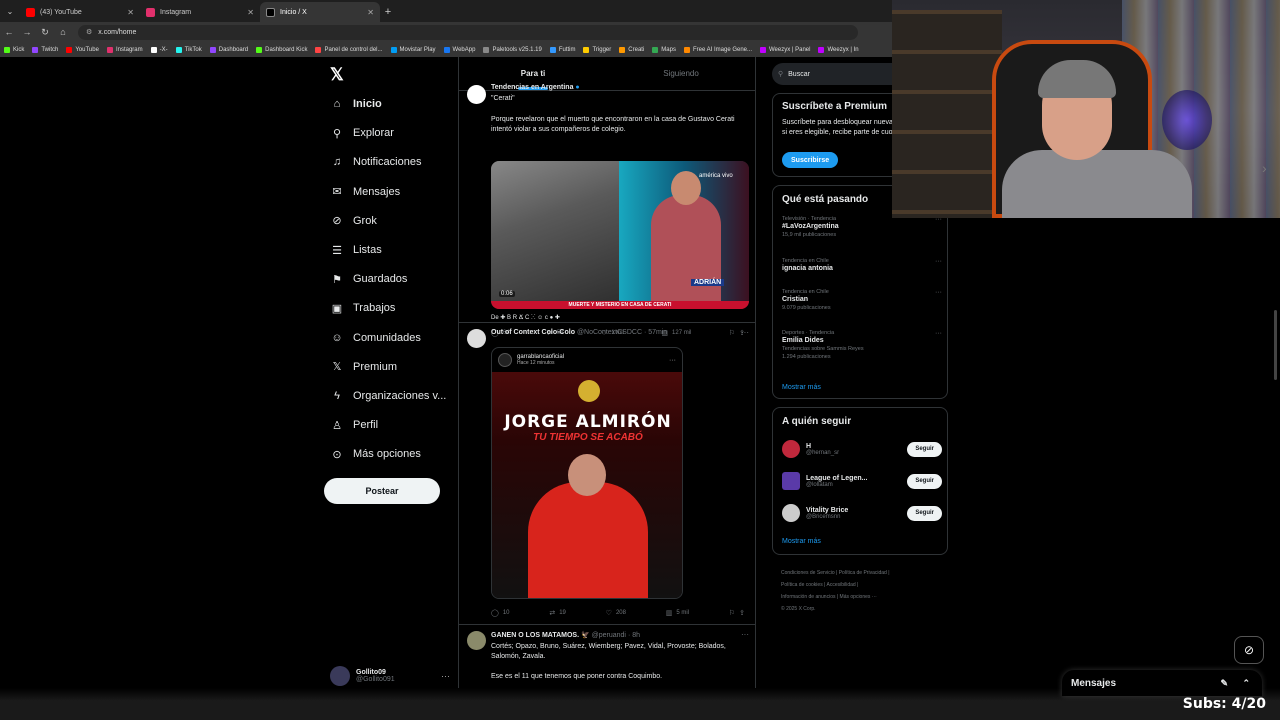 Image resolution: width=1280 pixels, height=720 pixels. I want to click on nav-item-listas: ☰ Listas, so click(356, 250).